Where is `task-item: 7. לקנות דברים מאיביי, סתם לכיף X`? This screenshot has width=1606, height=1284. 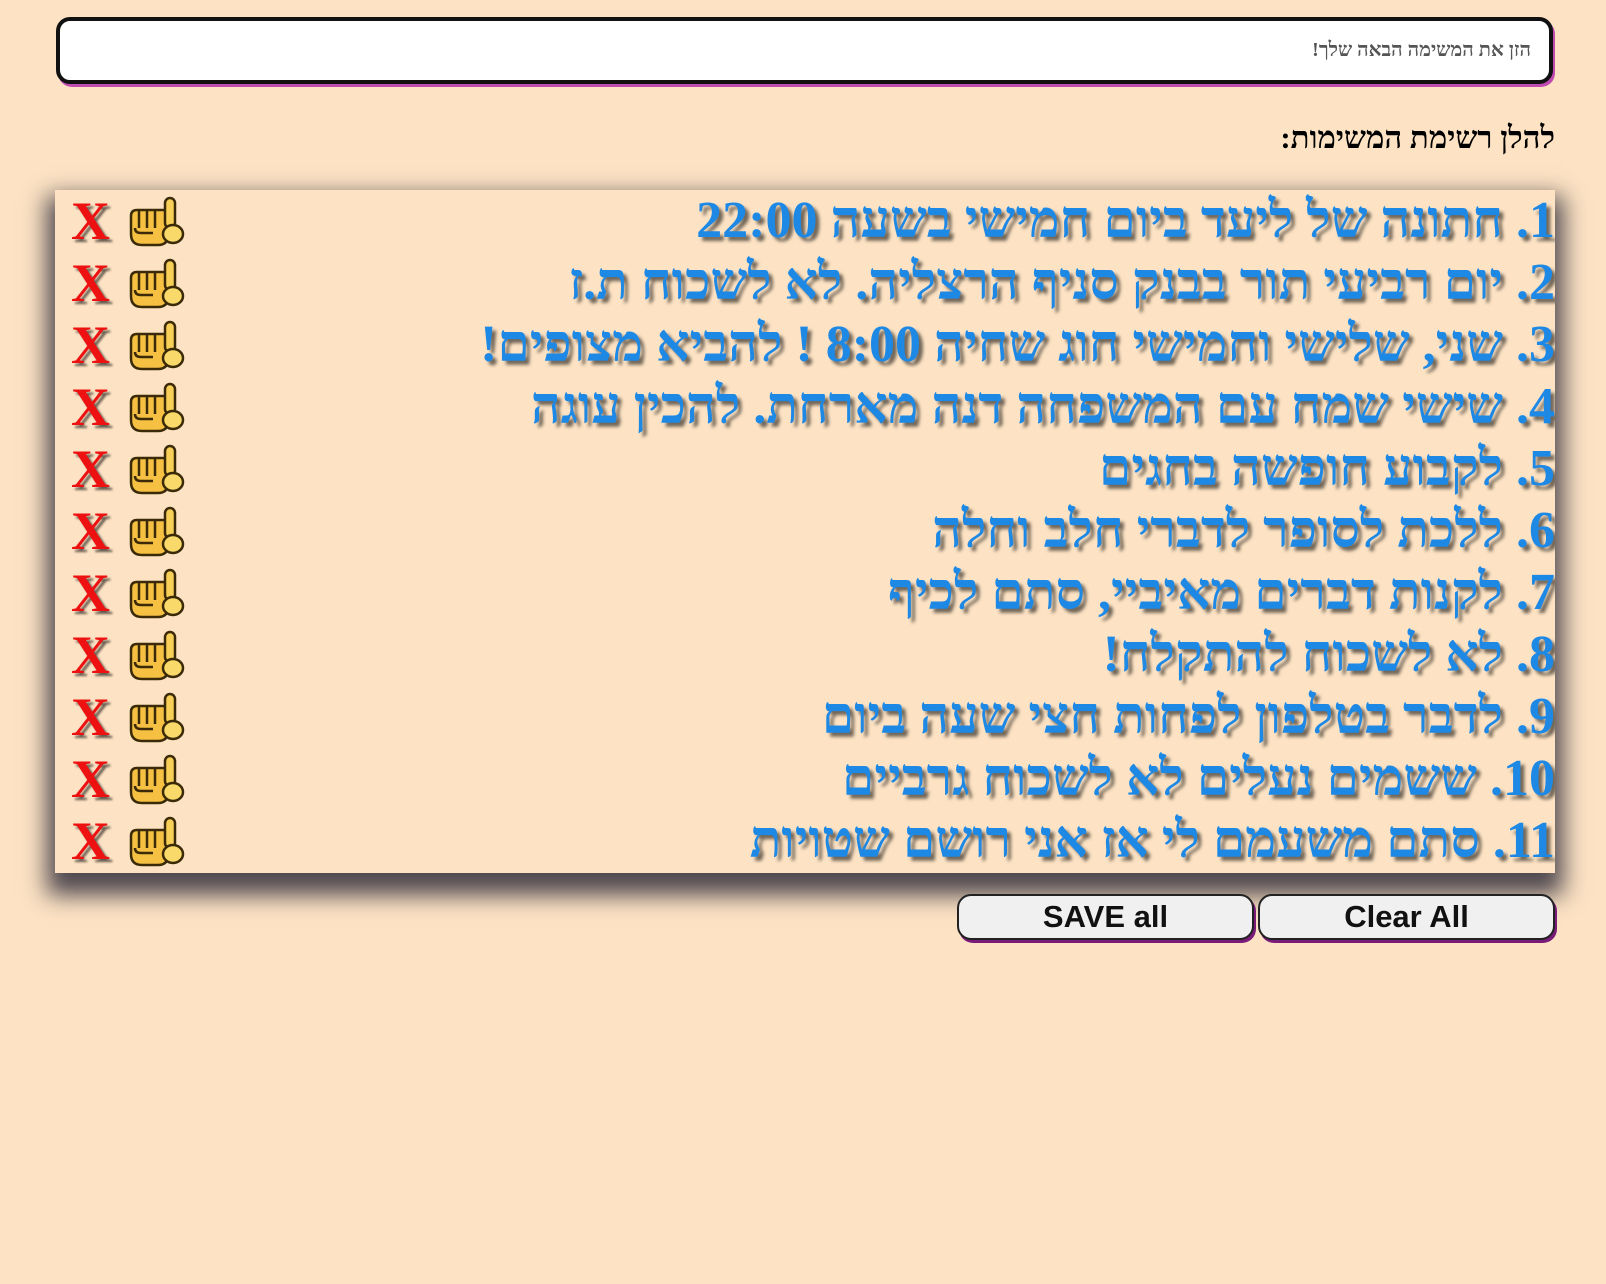 task-item: 7. לקנות דברים מאיביי, סתם לכיף X is located at coordinates (805, 593).